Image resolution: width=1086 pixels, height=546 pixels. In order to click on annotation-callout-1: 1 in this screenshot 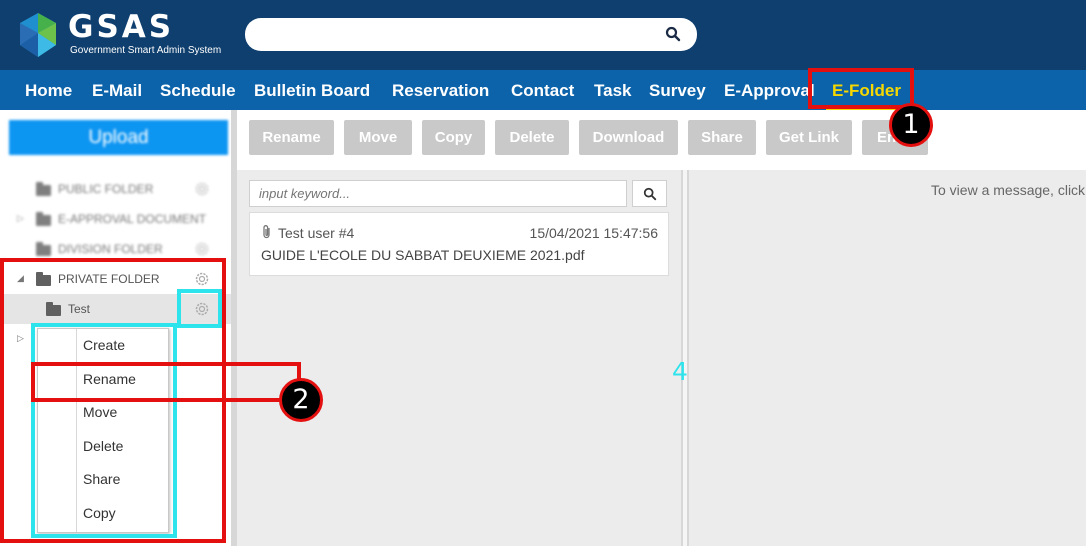, I will do `click(911, 125)`.